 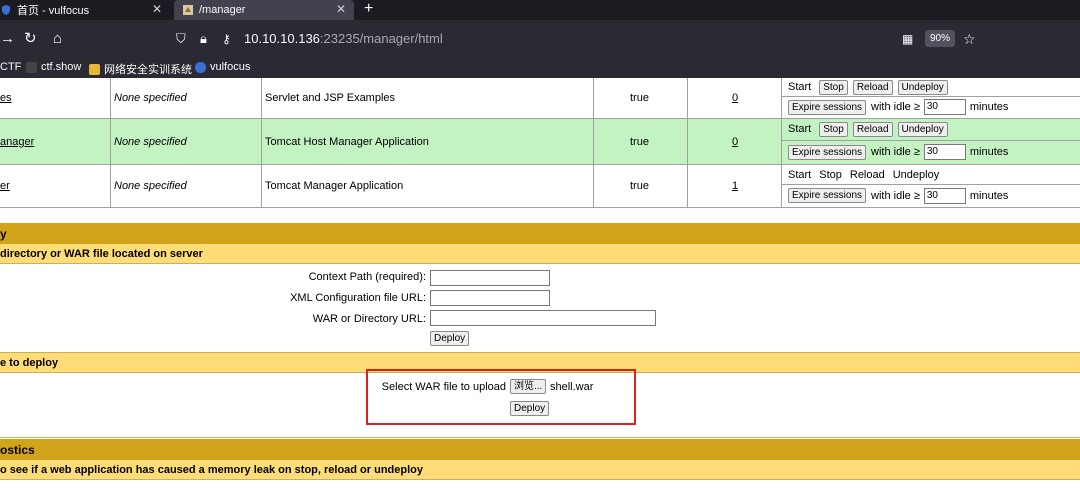 What do you see at coordinates (6, 98) in the screenshot?
I see `app-path-link: es` at bounding box center [6, 98].